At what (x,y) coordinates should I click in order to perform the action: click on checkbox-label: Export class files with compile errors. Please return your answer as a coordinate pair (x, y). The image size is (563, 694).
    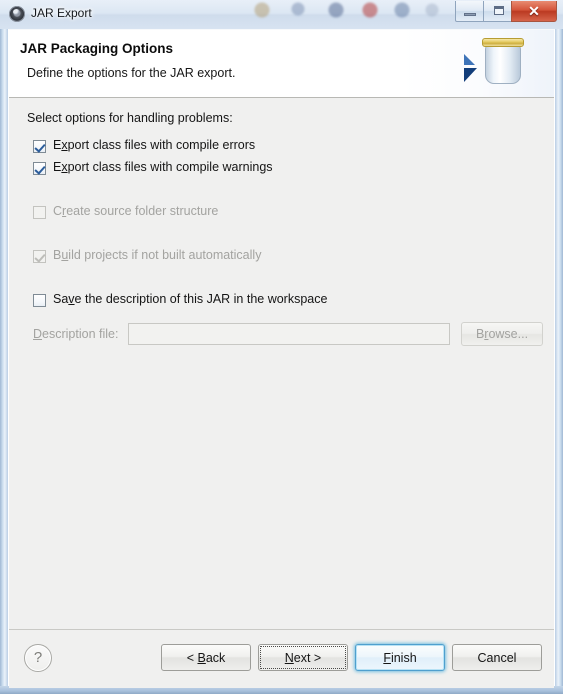
    Looking at the image, I should click on (154, 145).